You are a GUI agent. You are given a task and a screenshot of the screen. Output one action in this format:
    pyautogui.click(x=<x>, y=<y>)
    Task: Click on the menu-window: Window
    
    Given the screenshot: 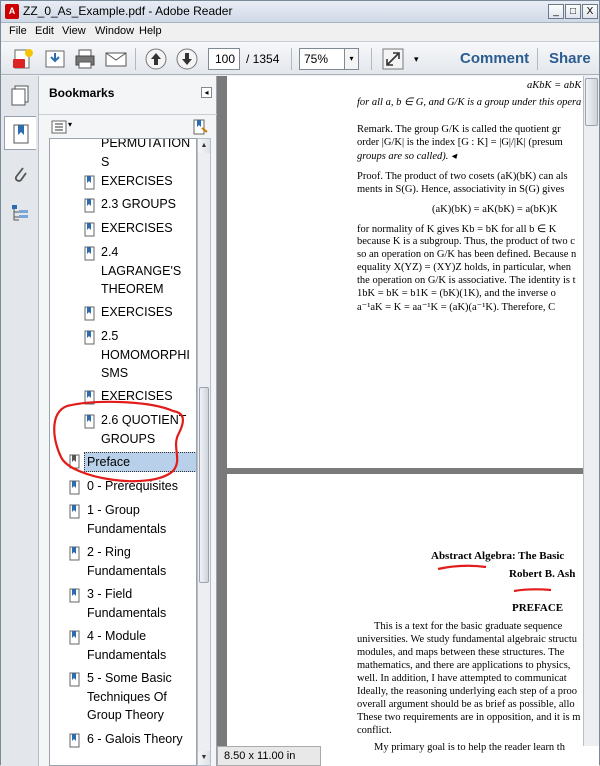 What is the action you would take?
    pyautogui.click(x=114, y=31)
    